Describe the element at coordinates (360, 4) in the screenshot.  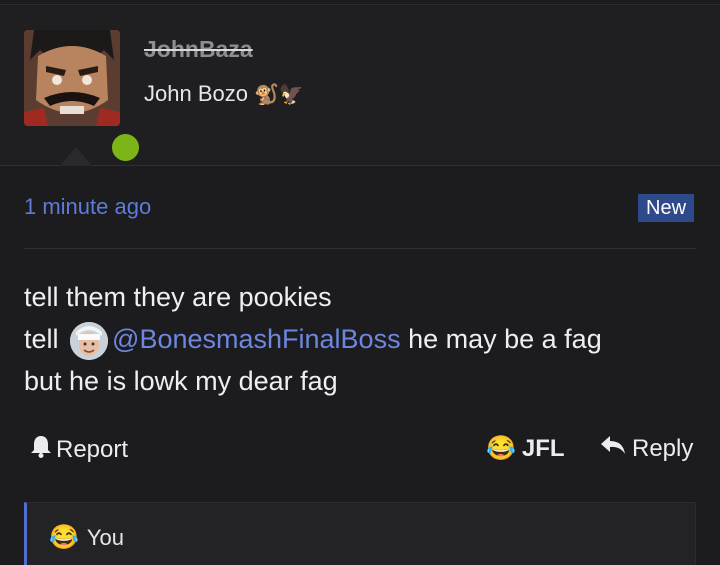
I see `top-divider` at that location.